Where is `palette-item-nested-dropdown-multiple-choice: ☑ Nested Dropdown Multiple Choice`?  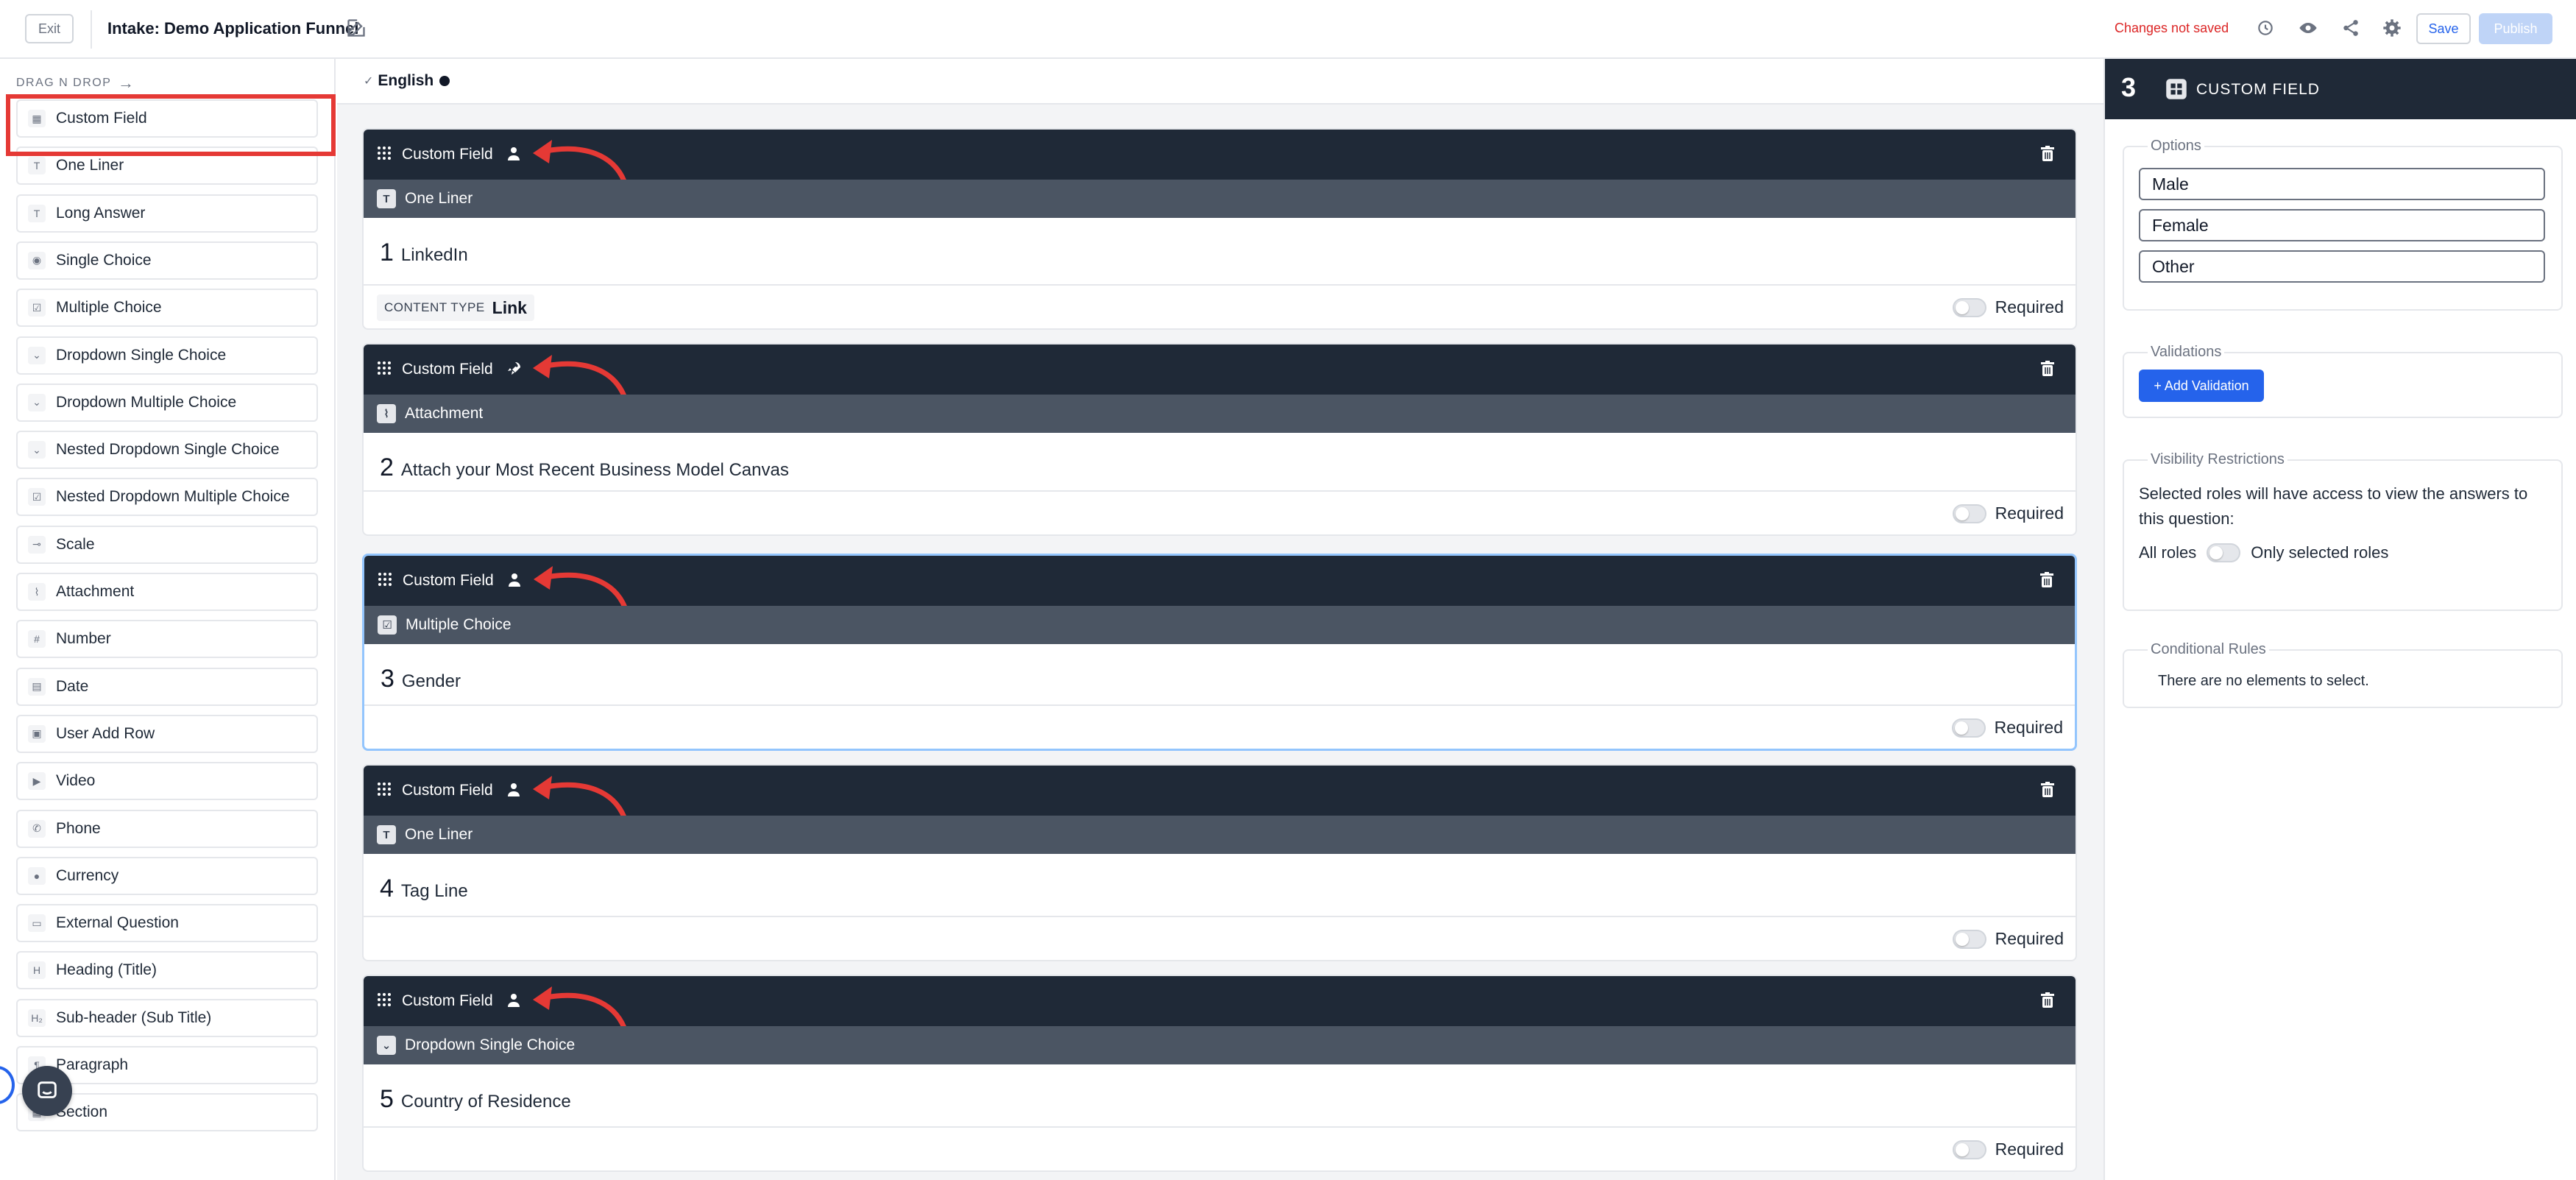
palette-item-nested-dropdown-multiple-choice: ☑ Nested Dropdown Multiple Choice is located at coordinates (167, 497).